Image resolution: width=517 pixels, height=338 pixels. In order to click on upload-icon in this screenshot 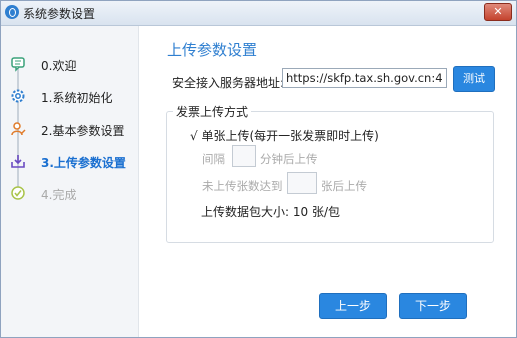, I will do `click(18, 161)`.